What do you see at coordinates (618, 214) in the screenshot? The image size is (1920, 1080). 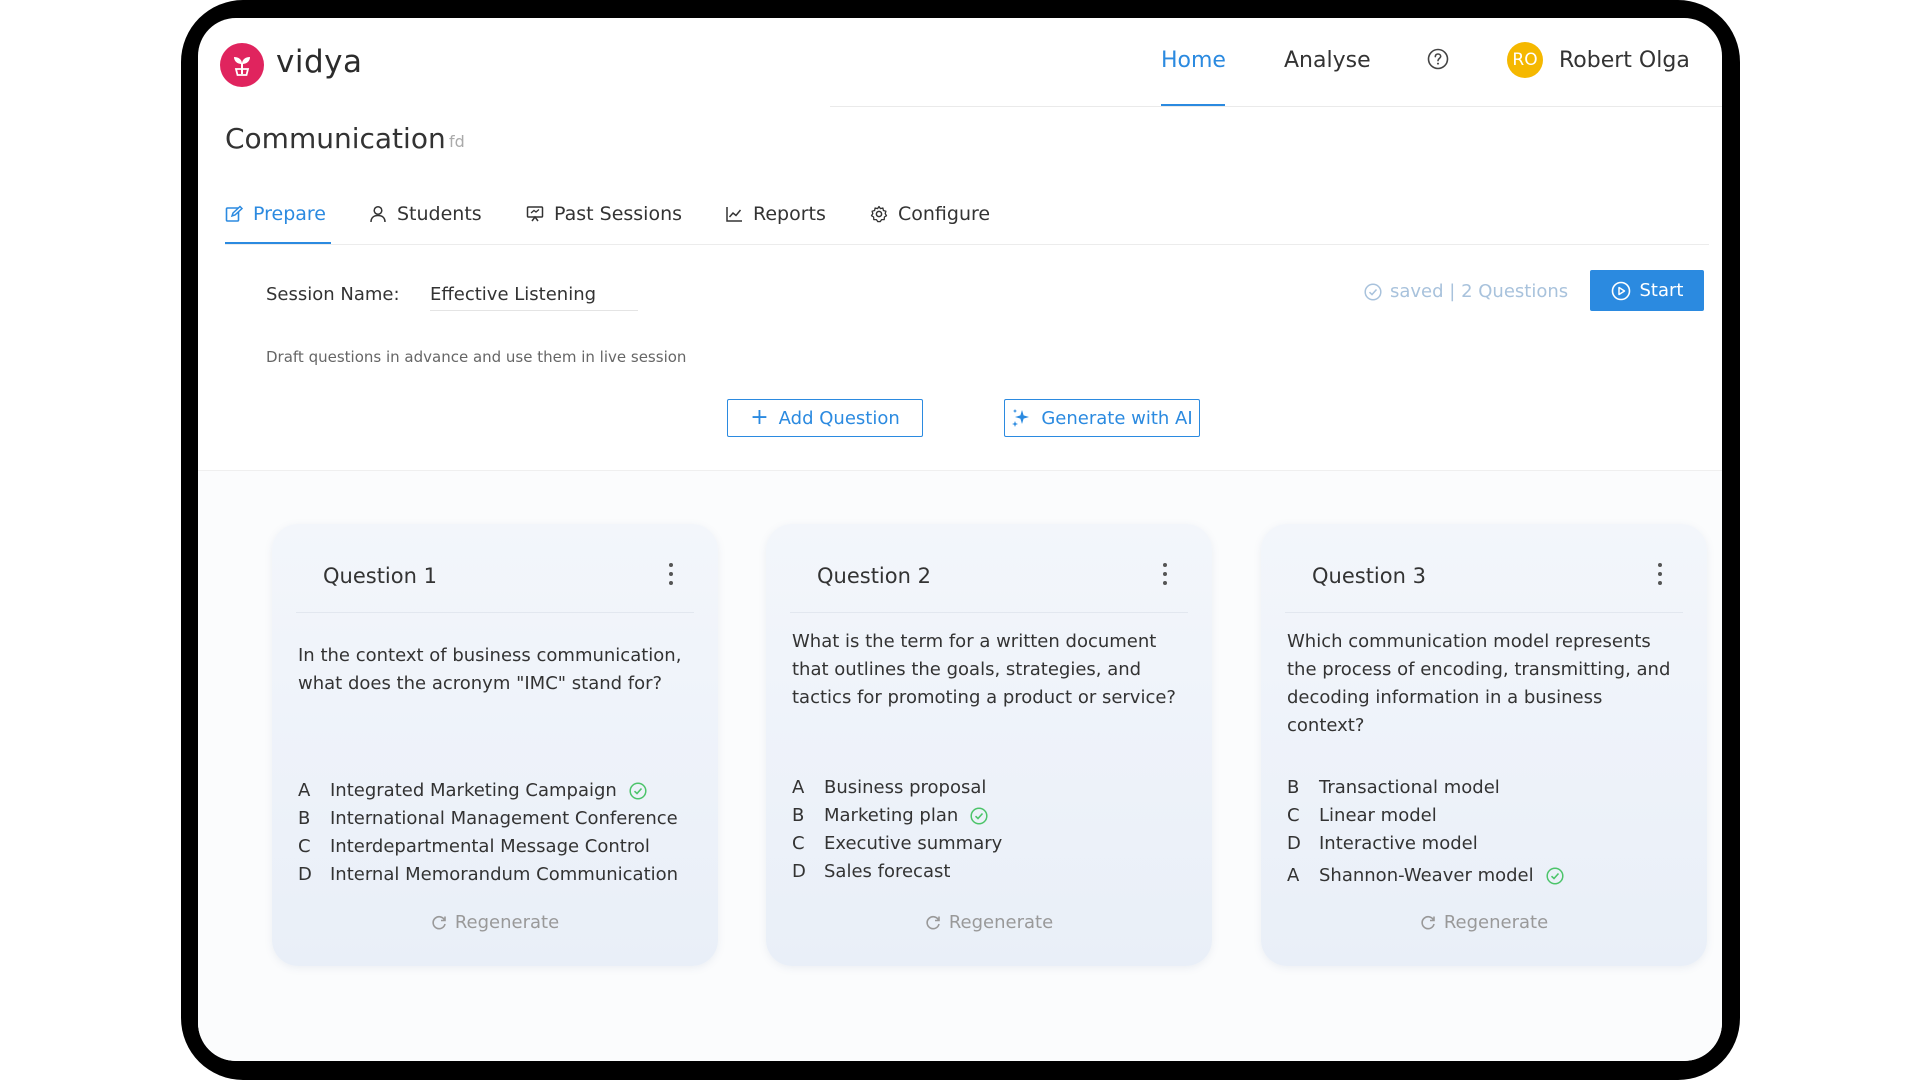 I see `tab-label: Past Sessions` at bounding box center [618, 214].